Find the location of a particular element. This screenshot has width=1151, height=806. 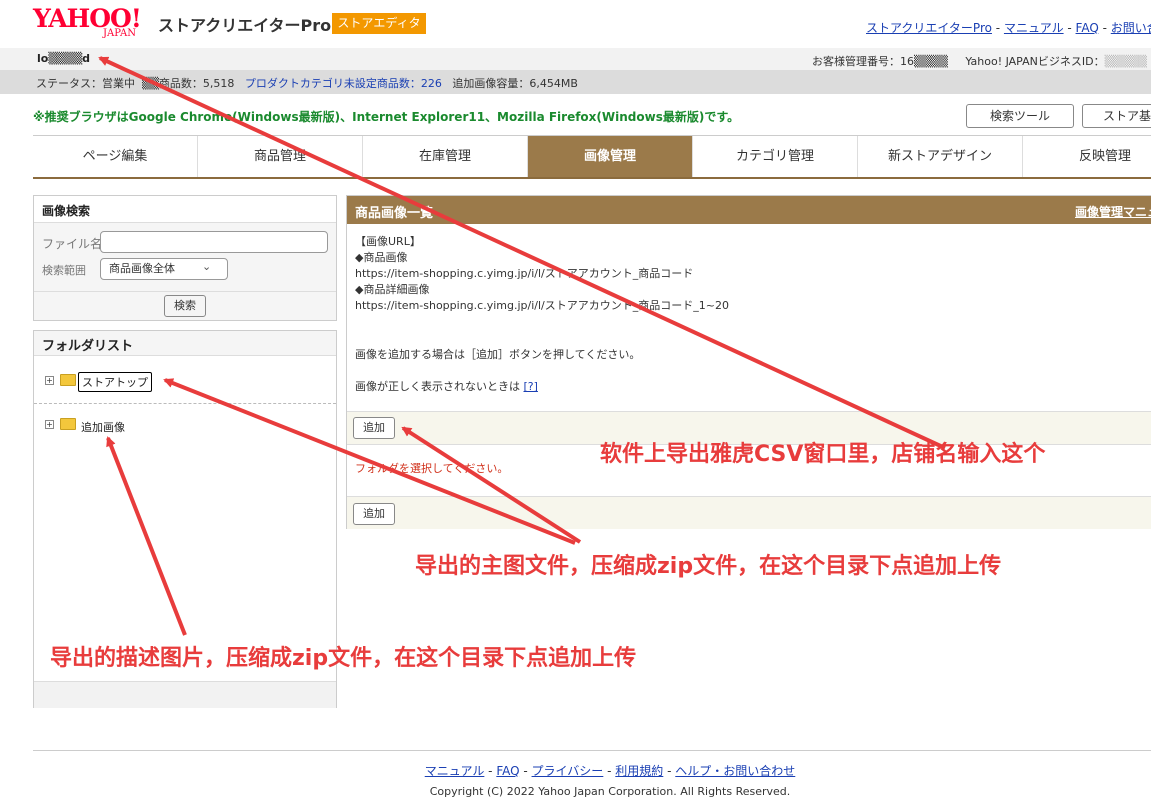

annotation-detail-image: 导出的描述图片，压缩成zip文件，在这个目录下点追加上传 is located at coordinates (343, 658).